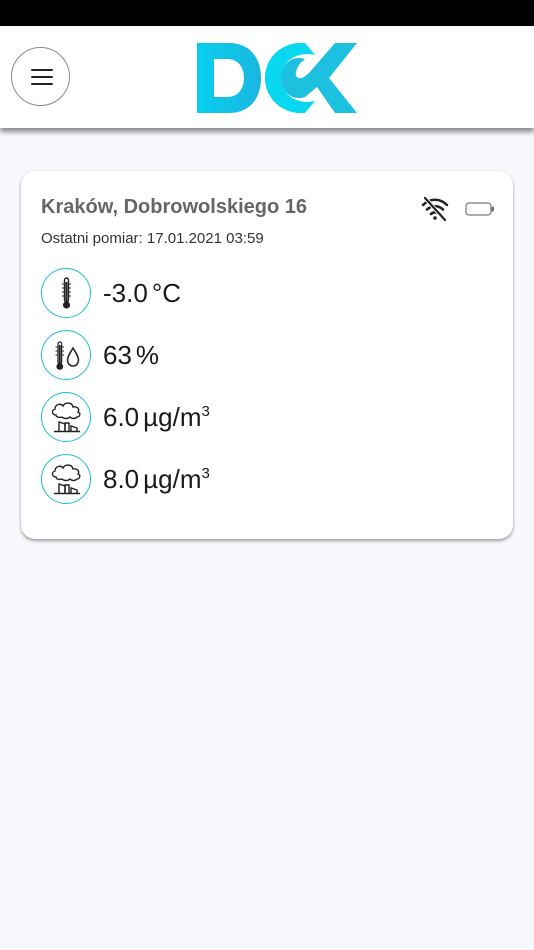 The image size is (534, 950). I want to click on humidity-number: 63, so click(117, 355).